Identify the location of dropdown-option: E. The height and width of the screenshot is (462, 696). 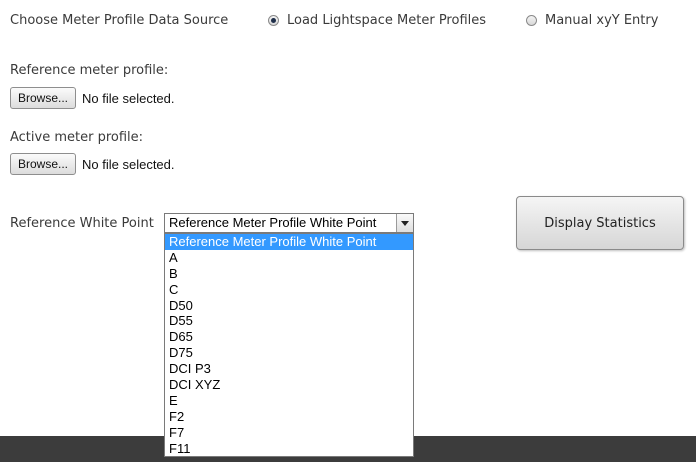
(289, 401).